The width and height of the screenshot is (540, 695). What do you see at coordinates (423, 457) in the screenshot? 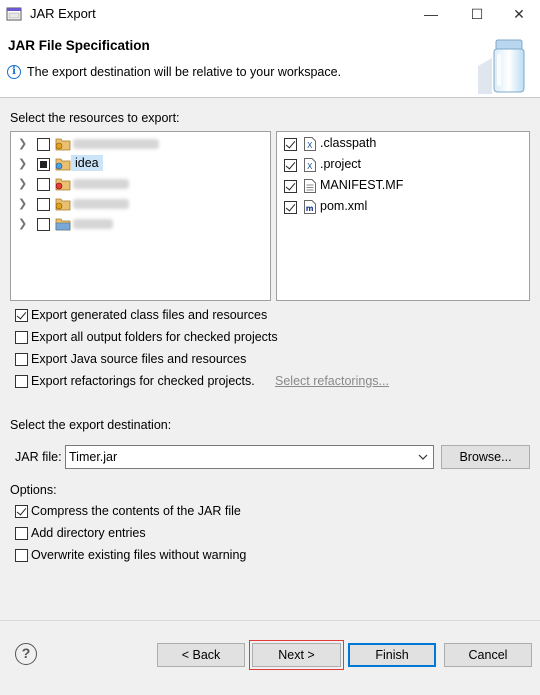
I see `chevron-down-icon` at bounding box center [423, 457].